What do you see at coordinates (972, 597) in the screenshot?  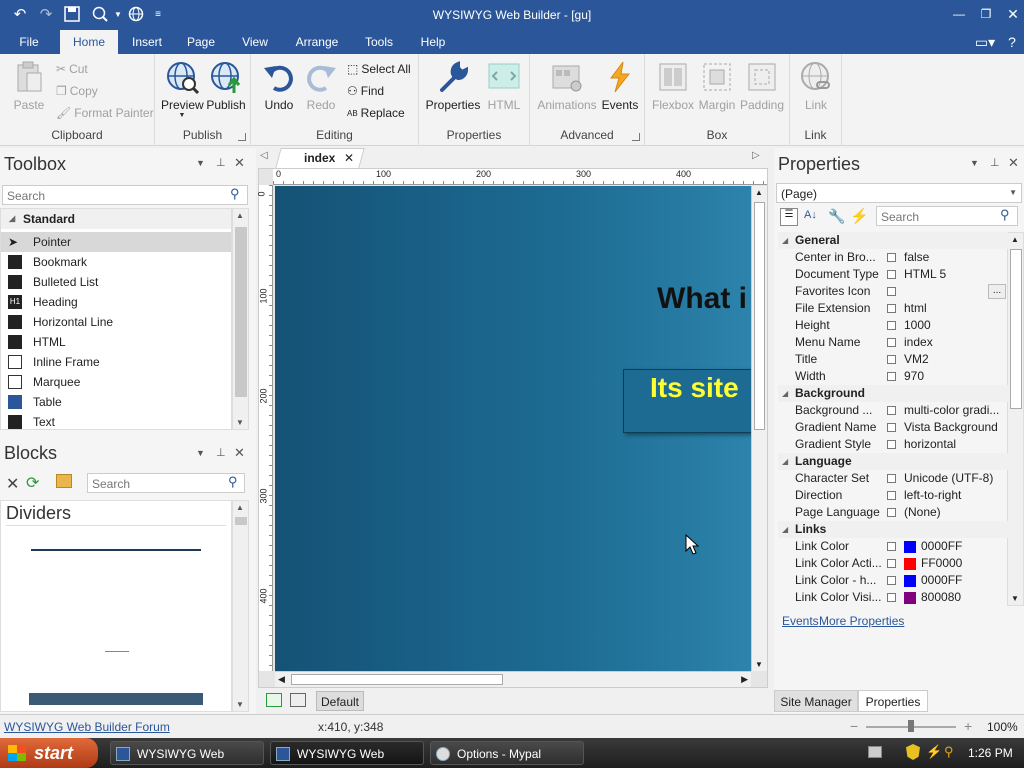 I see `property-value: 800080` at bounding box center [972, 597].